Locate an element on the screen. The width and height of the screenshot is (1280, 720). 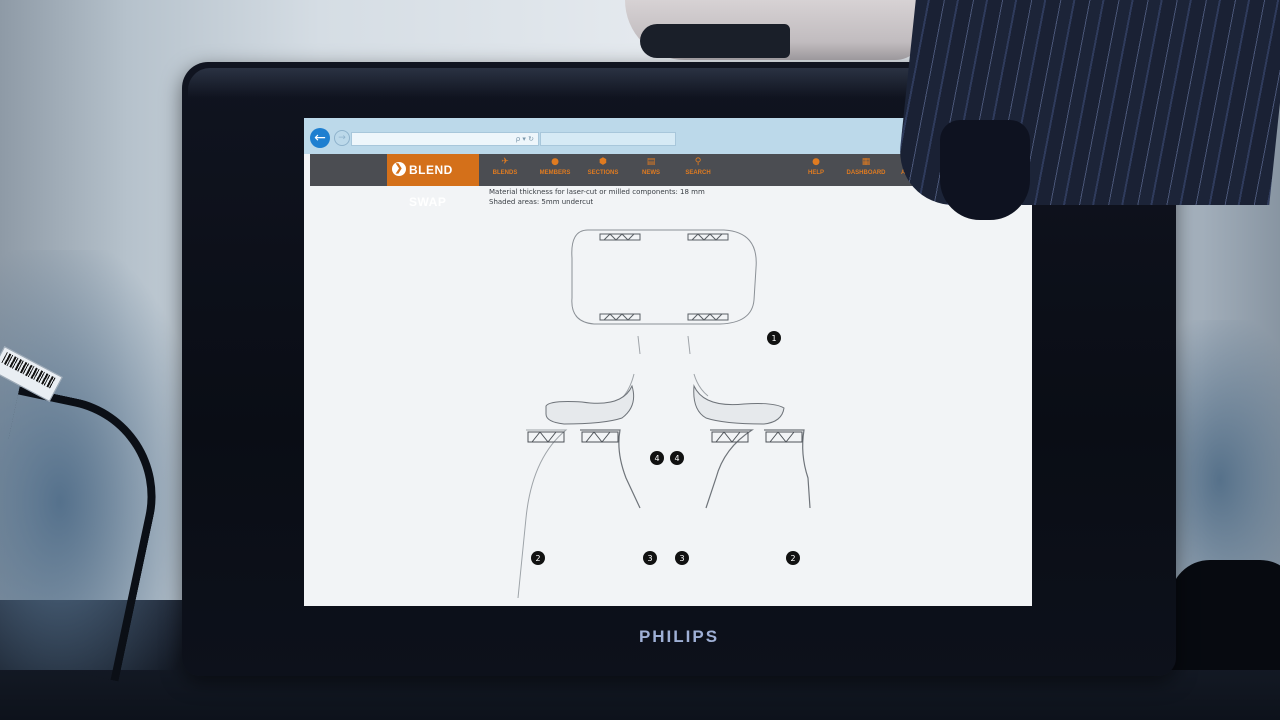
hand-finger-shadow is located at coordinates (715, 41).